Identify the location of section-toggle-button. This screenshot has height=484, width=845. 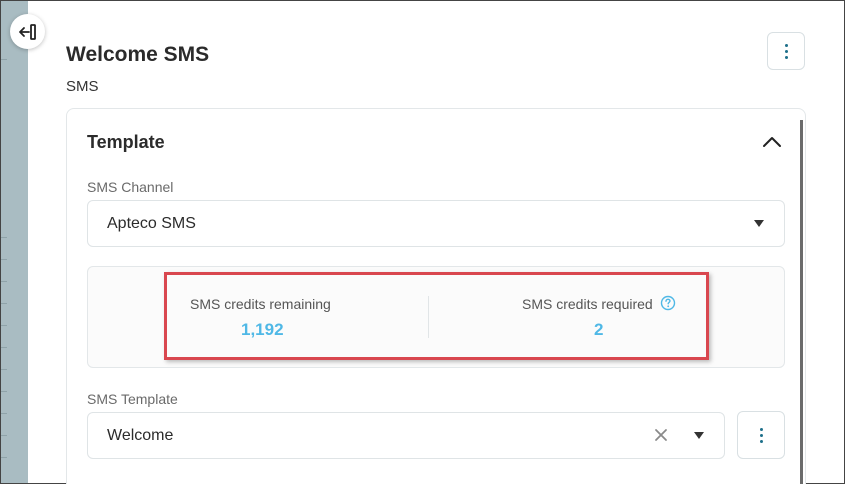
(772, 141).